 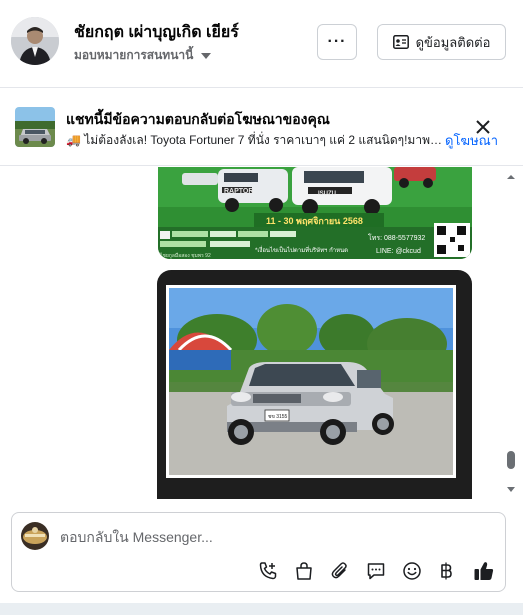 I want to click on thumbs-up-icon, so click(x=484, y=571).